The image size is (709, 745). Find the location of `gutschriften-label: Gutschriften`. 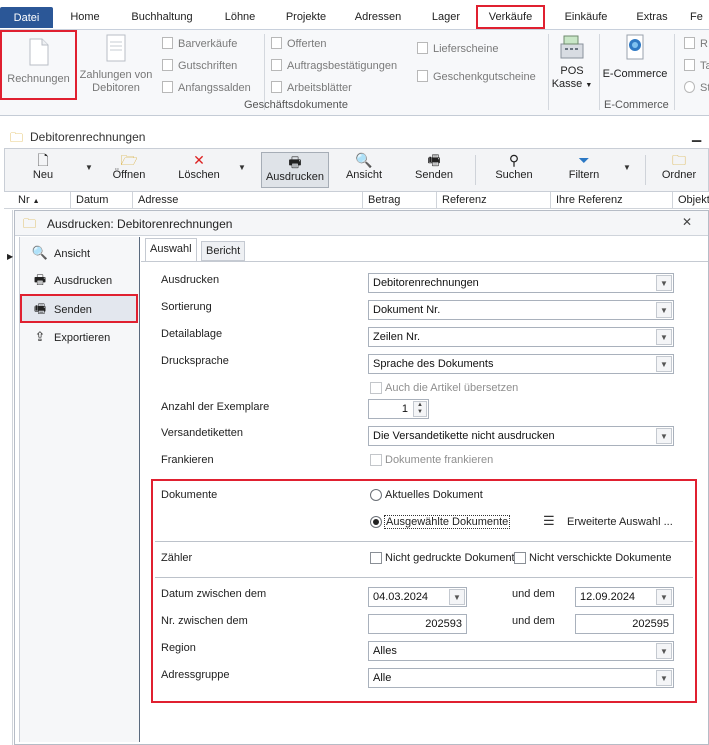

gutschriften-label: Gutschriften is located at coordinates (208, 66).